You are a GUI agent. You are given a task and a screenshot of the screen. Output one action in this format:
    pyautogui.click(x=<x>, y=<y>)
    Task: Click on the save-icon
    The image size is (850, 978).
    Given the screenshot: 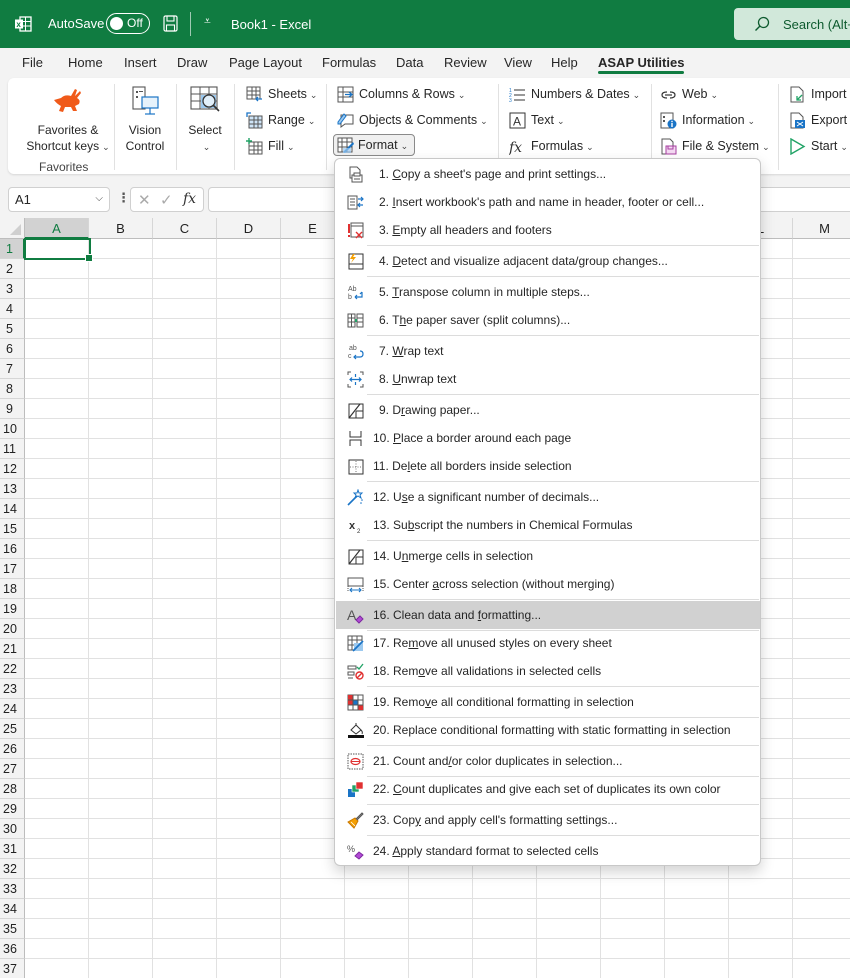 What is the action you would take?
    pyautogui.click(x=170, y=23)
    